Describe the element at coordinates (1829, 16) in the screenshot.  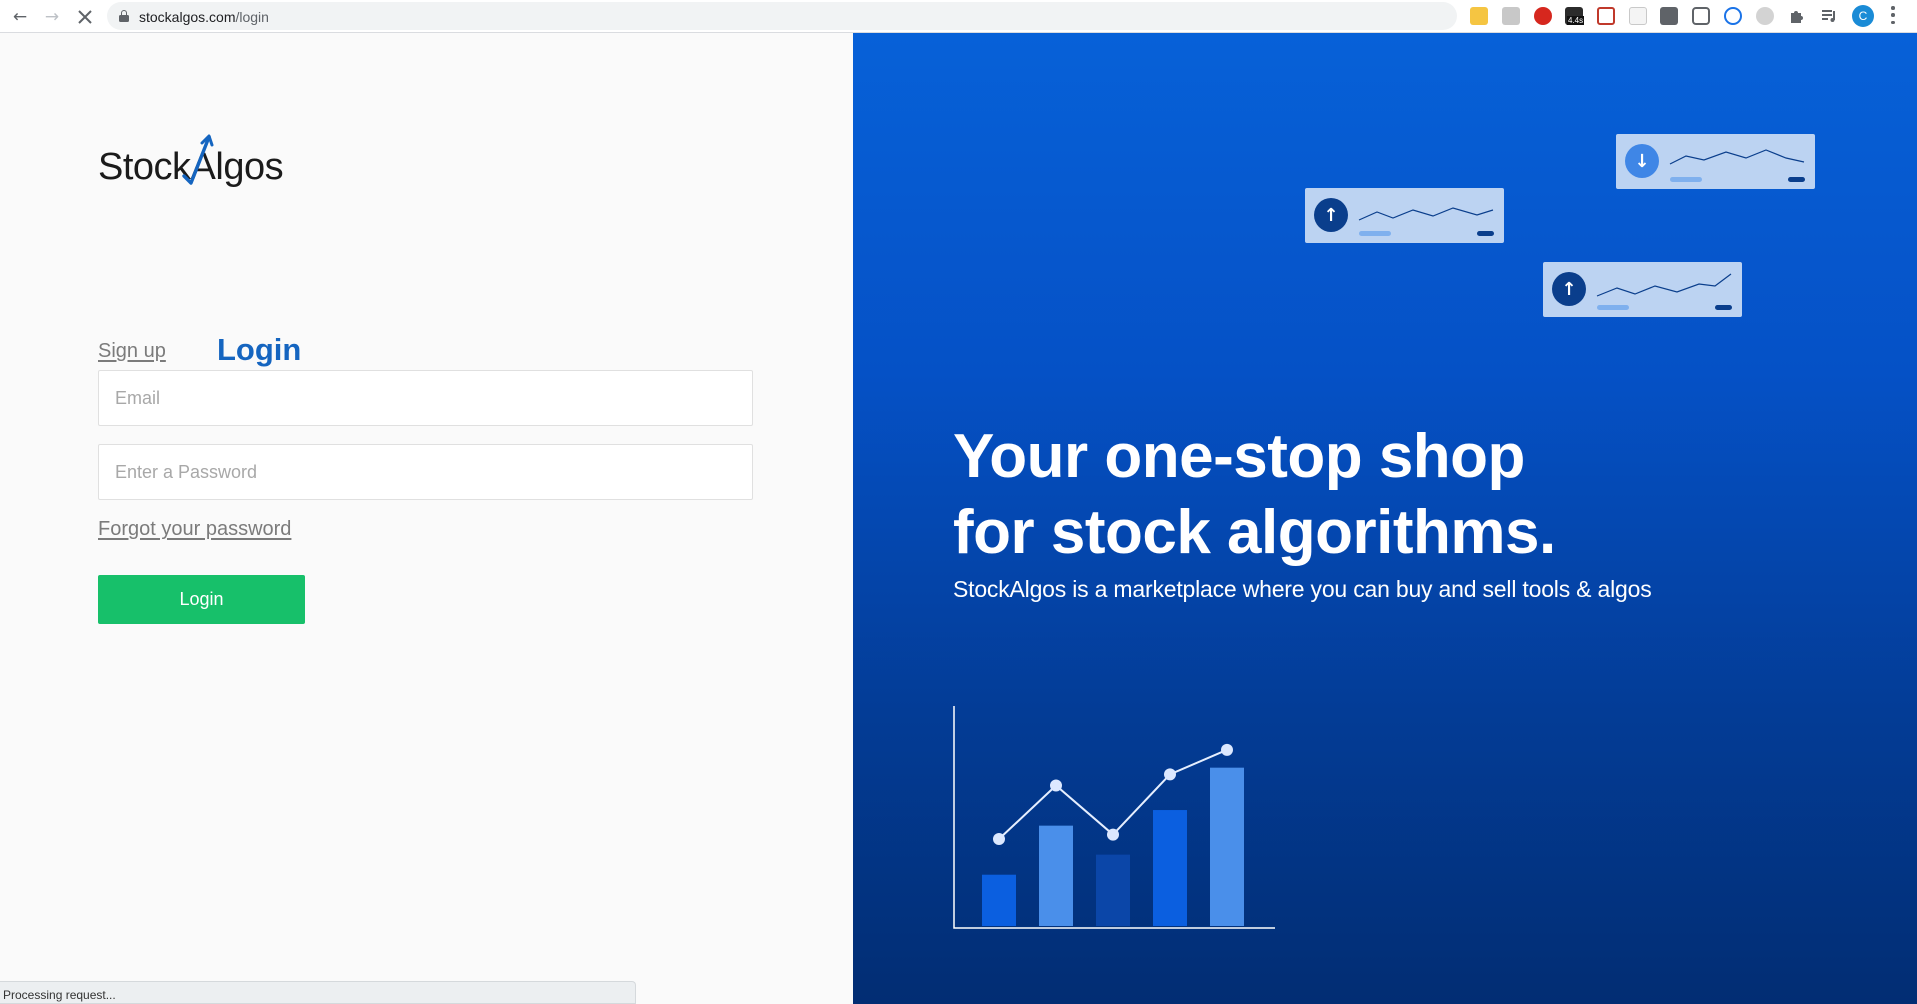
I see `media-queue-icon` at that location.